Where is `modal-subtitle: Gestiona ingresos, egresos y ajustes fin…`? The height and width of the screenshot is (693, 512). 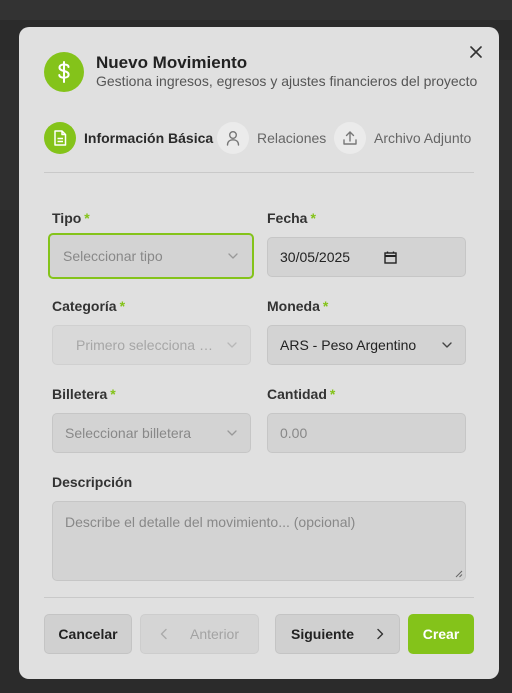
modal-subtitle: Gestiona ingresos, egresos y ajustes fin… is located at coordinates (287, 81).